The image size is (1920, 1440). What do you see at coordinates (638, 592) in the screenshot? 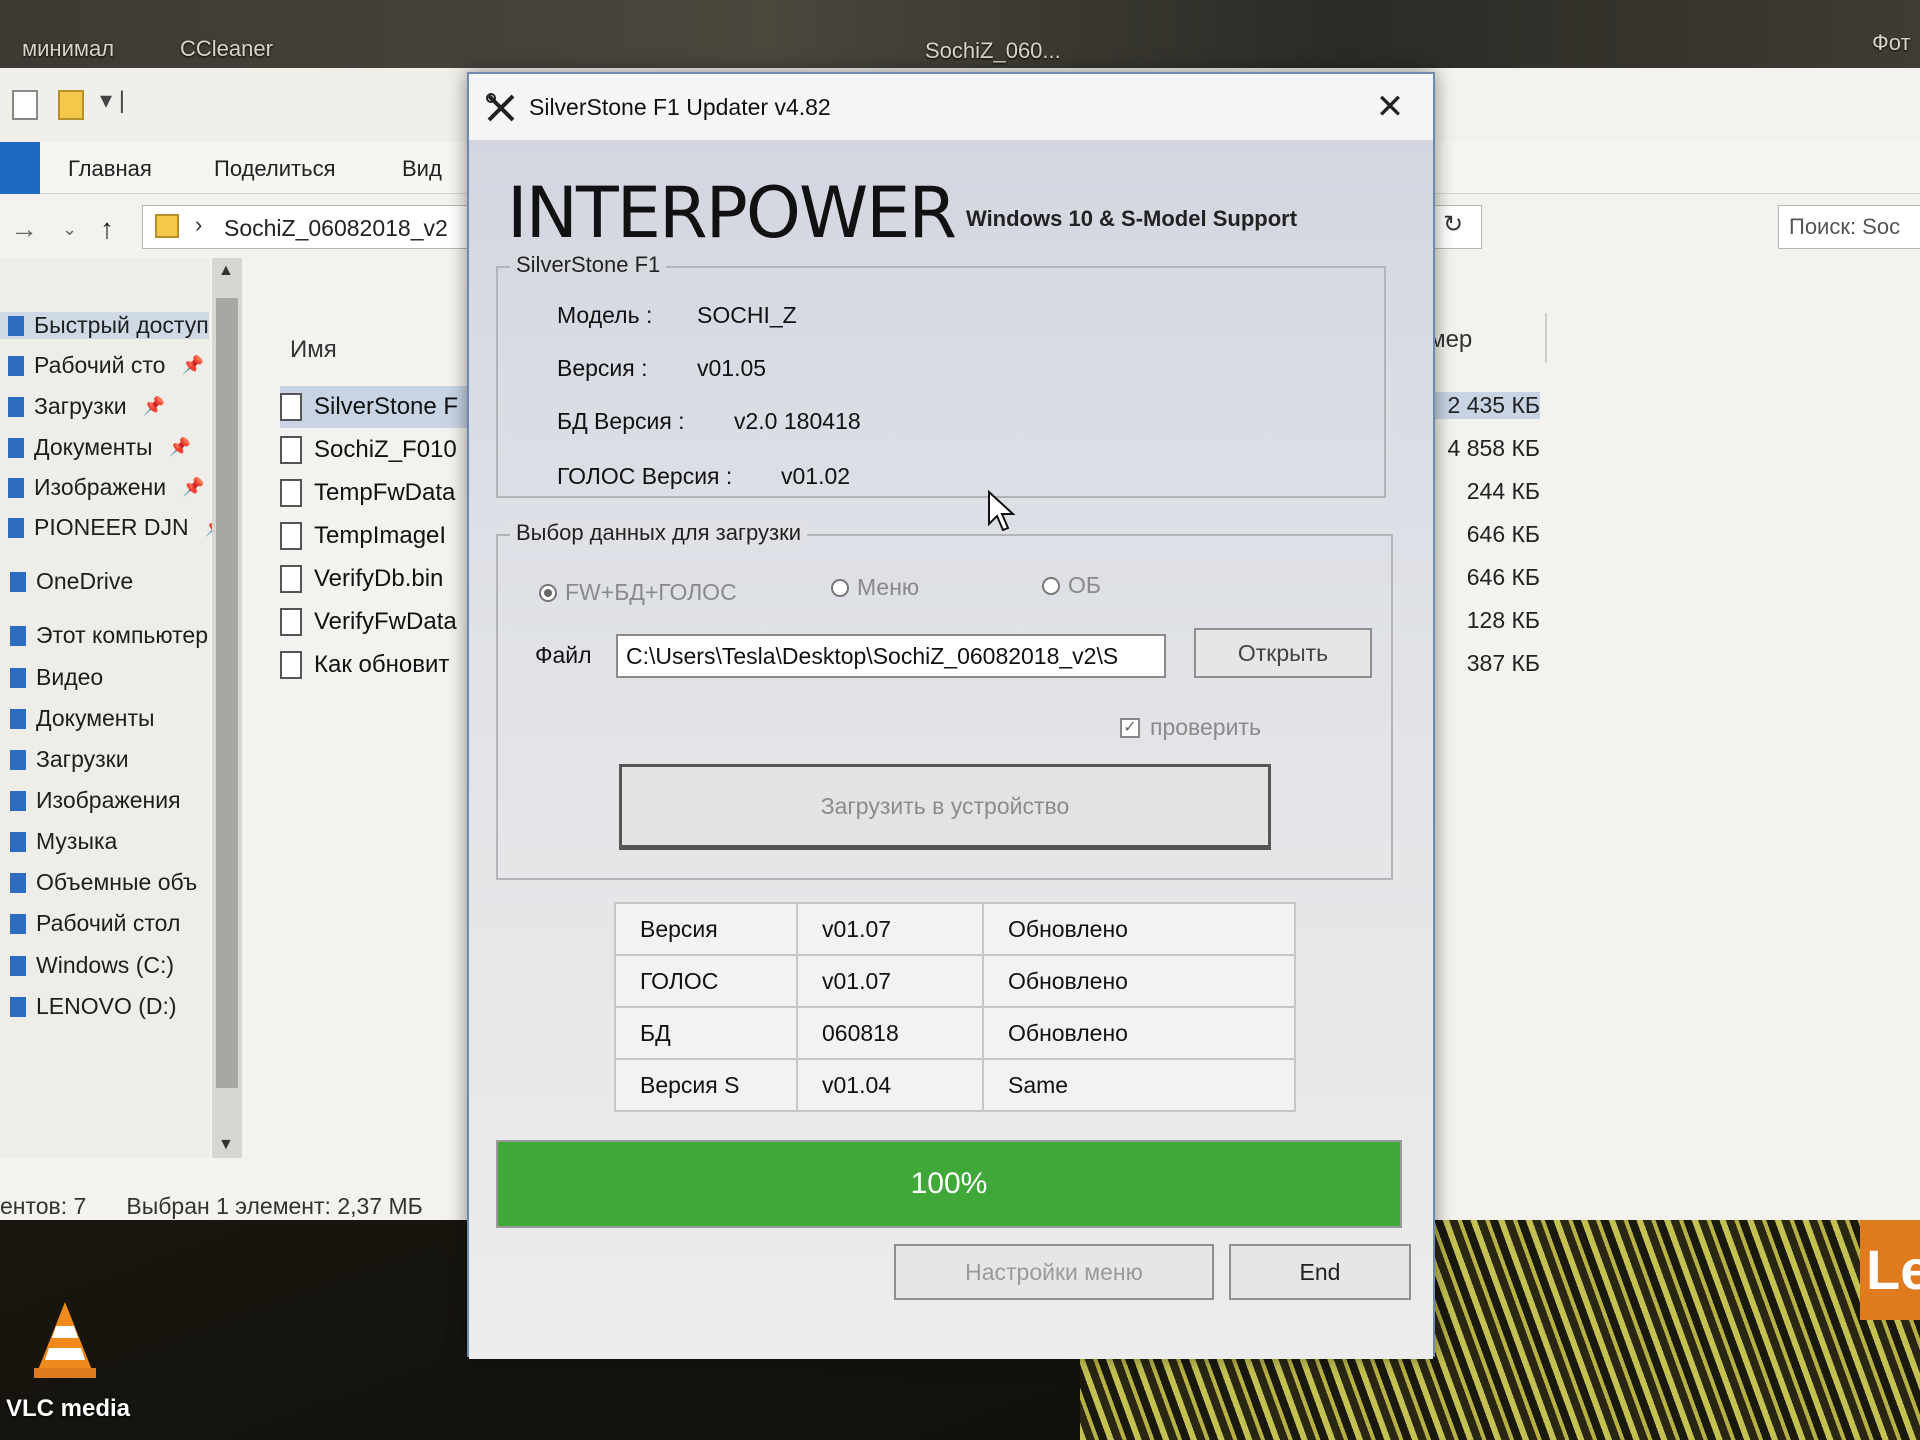
I see `radio-fw-db-voice: FW+БД+ГОЛОС` at bounding box center [638, 592].